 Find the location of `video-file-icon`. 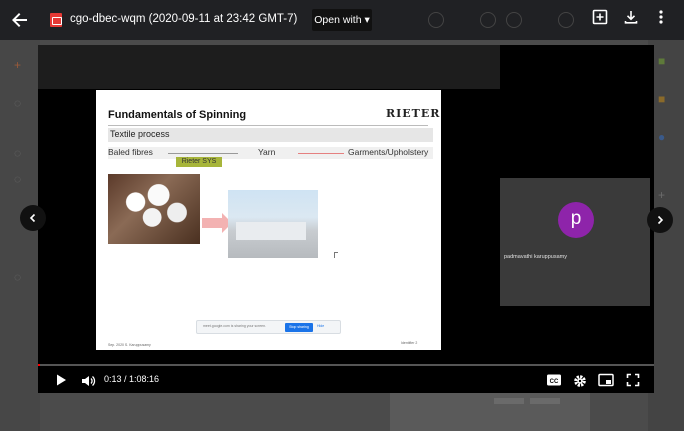

video-file-icon is located at coordinates (56, 20).